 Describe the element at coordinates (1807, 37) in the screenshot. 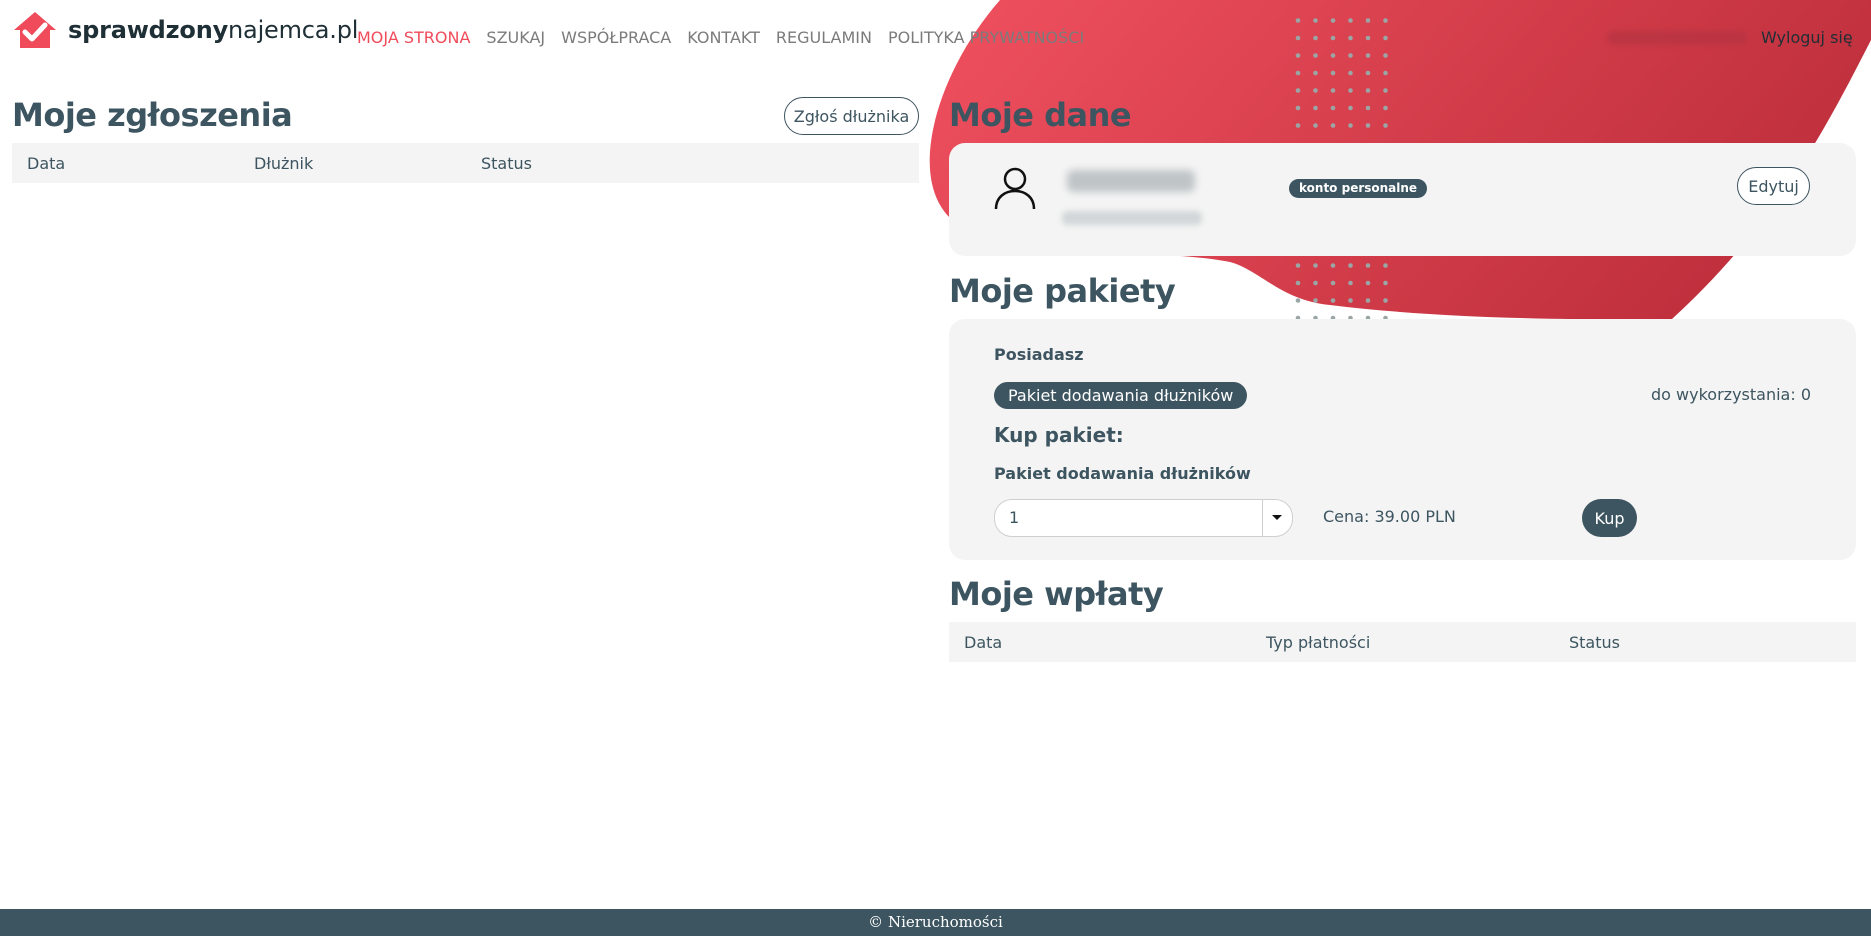

I see `logout-link: Wyloguj się` at that location.